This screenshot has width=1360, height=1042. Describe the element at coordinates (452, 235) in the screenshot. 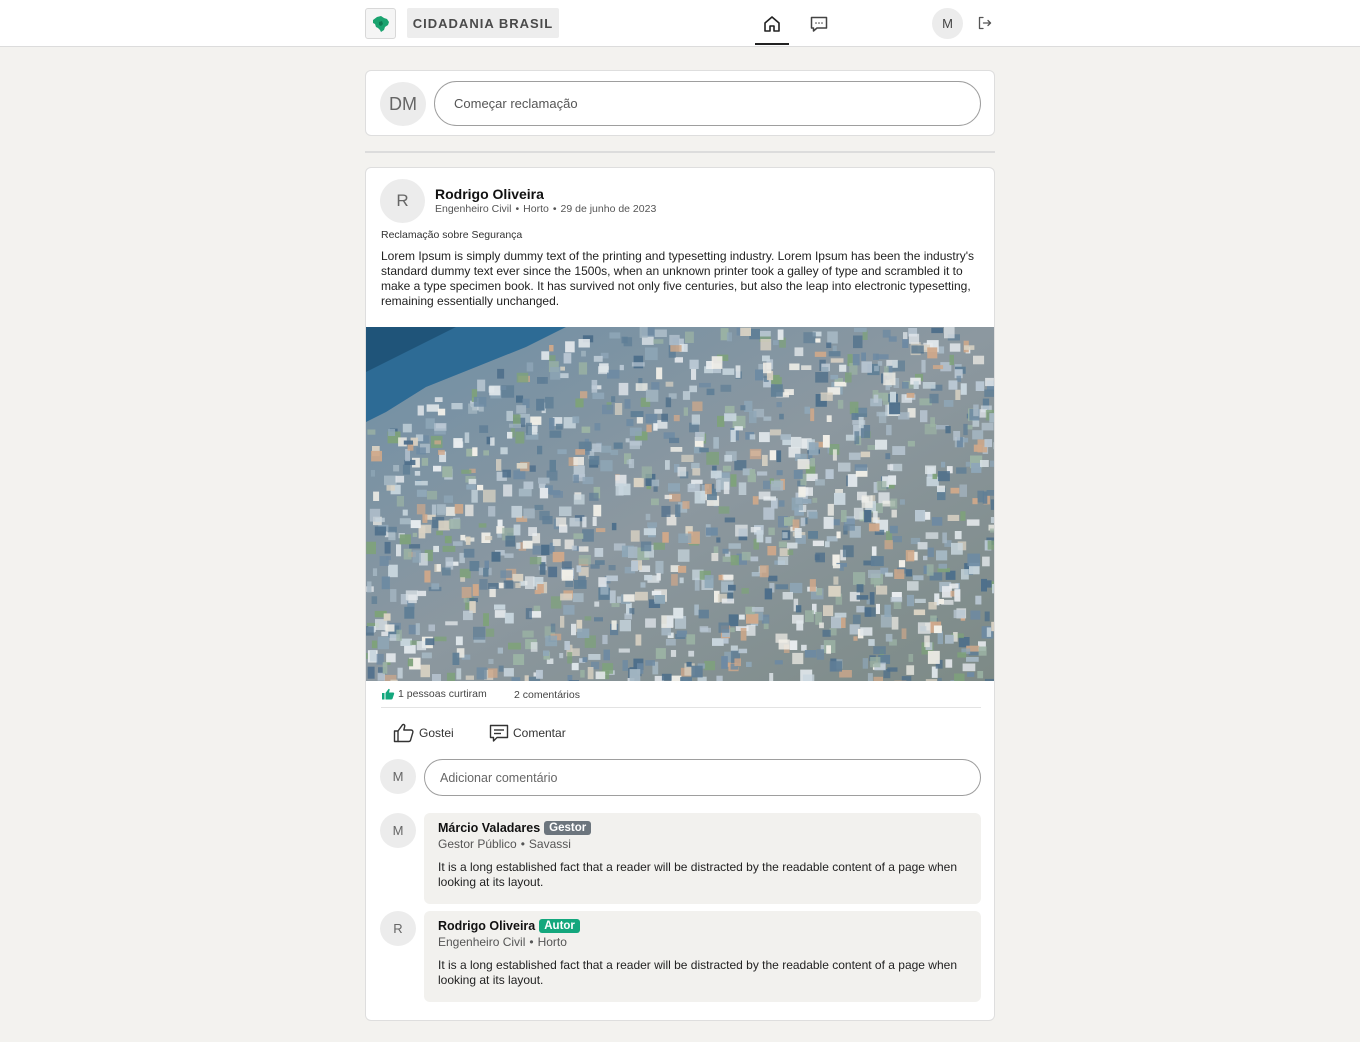

I see `post-subject: Reclamação sobre Segurança` at that location.